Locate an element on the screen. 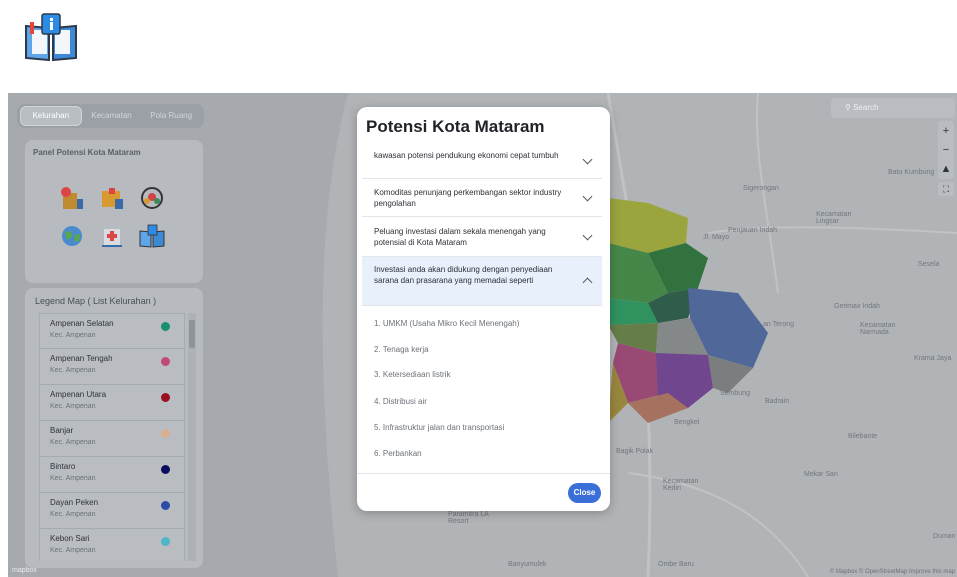 This screenshot has width=957, height=577. zoom-controls: + − ▲ is located at coordinates (946, 150).